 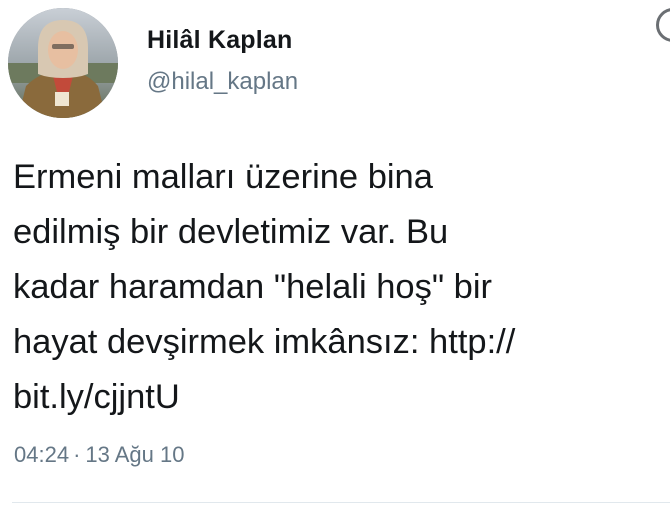 What do you see at coordinates (220, 40) in the screenshot?
I see `author-name: Hilâl Kaplan` at bounding box center [220, 40].